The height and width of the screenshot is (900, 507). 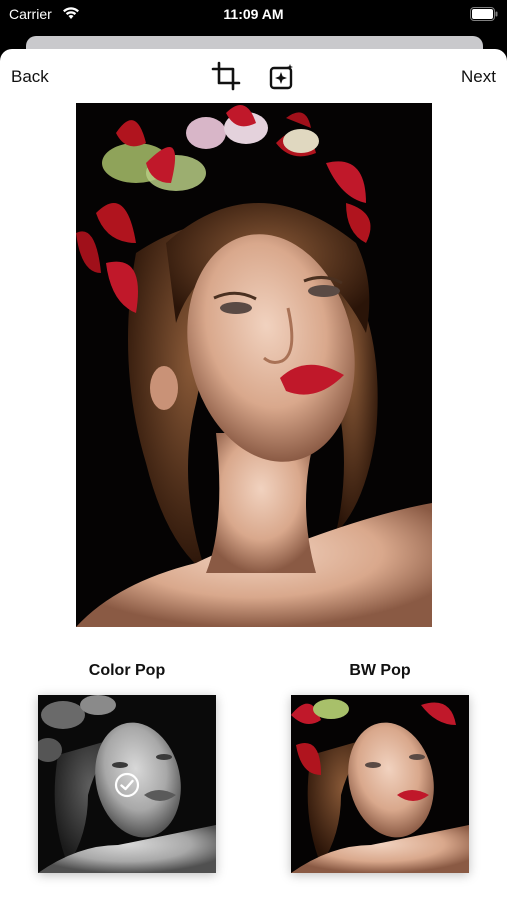 What do you see at coordinates (30, 77) in the screenshot?
I see `back-button: Back` at bounding box center [30, 77].